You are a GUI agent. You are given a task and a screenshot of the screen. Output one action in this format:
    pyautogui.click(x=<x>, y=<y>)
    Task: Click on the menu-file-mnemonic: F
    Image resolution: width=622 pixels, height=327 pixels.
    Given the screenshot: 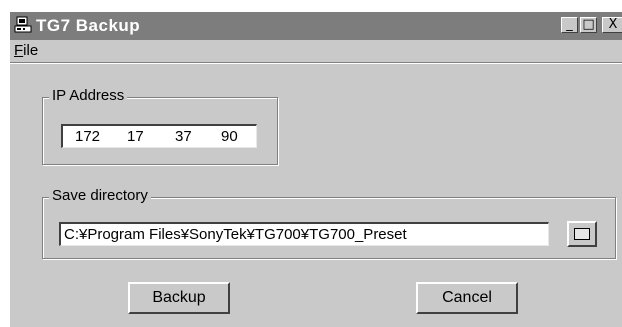 What is the action you would take?
    pyautogui.click(x=19, y=50)
    